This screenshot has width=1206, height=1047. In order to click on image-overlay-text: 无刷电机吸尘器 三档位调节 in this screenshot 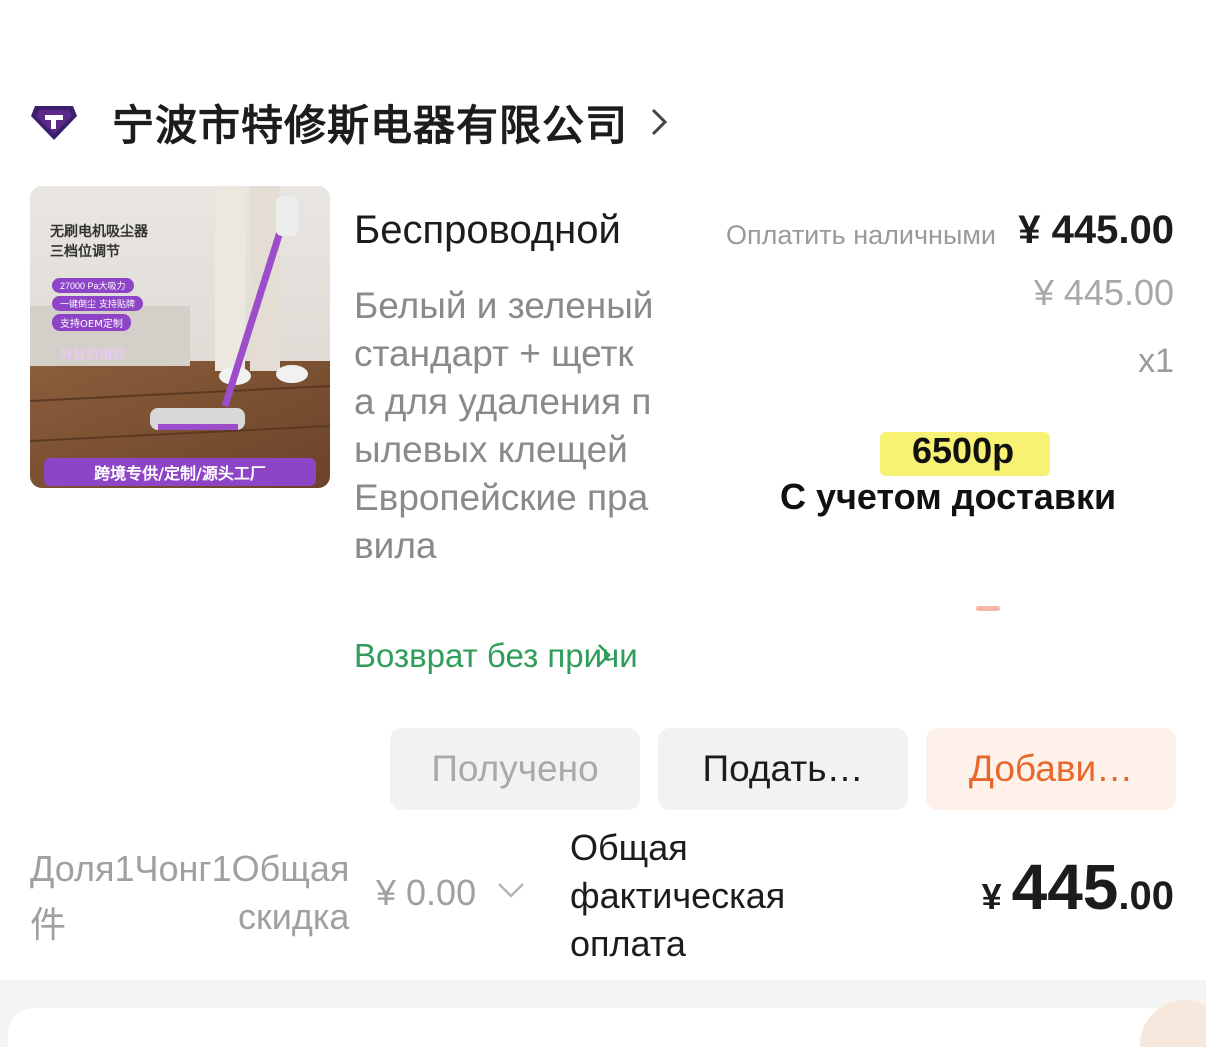, I will do `click(99, 242)`.